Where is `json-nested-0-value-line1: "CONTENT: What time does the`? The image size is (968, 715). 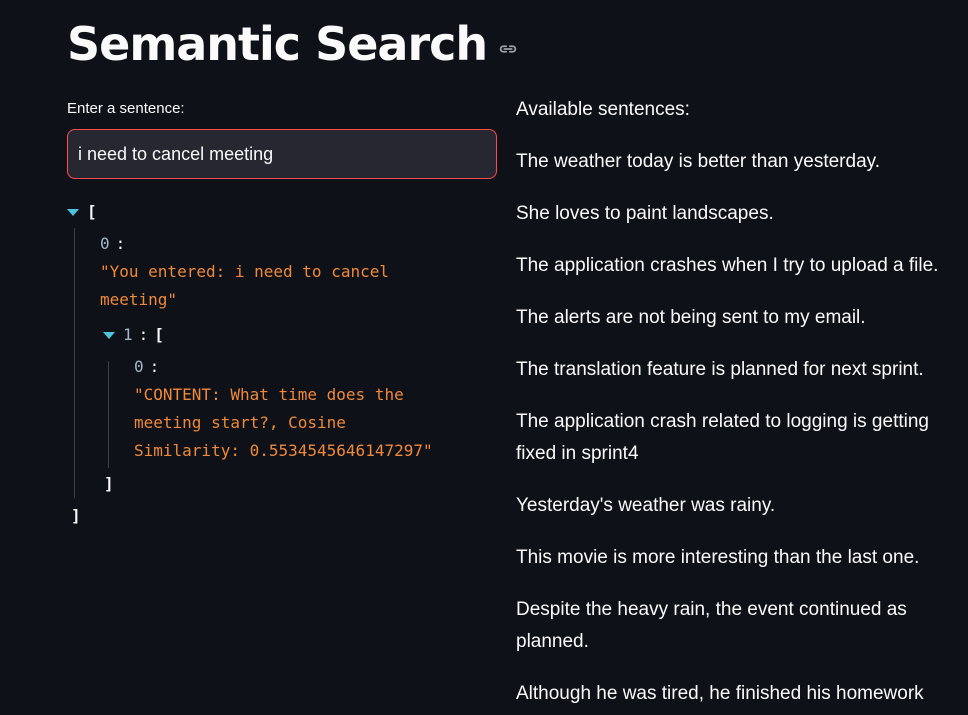
json-nested-0-value-line1: "CONTENT: What time does the is located at coordinates (269, 394).